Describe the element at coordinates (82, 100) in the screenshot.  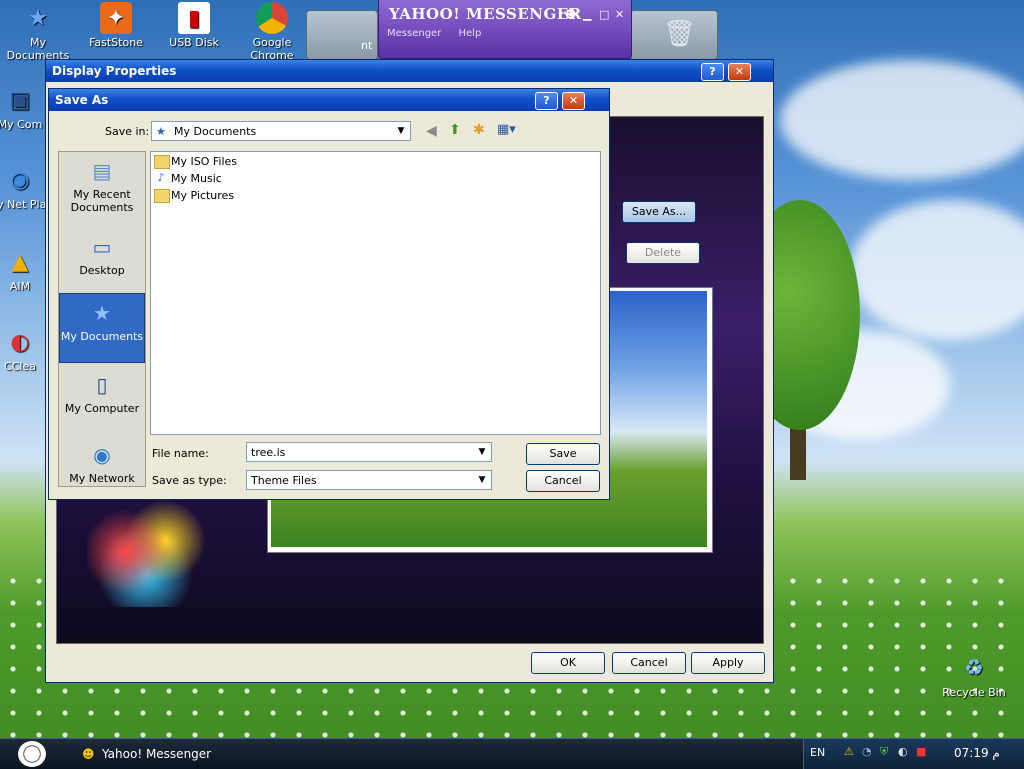
I see `dialog-title: Save As` at that location.